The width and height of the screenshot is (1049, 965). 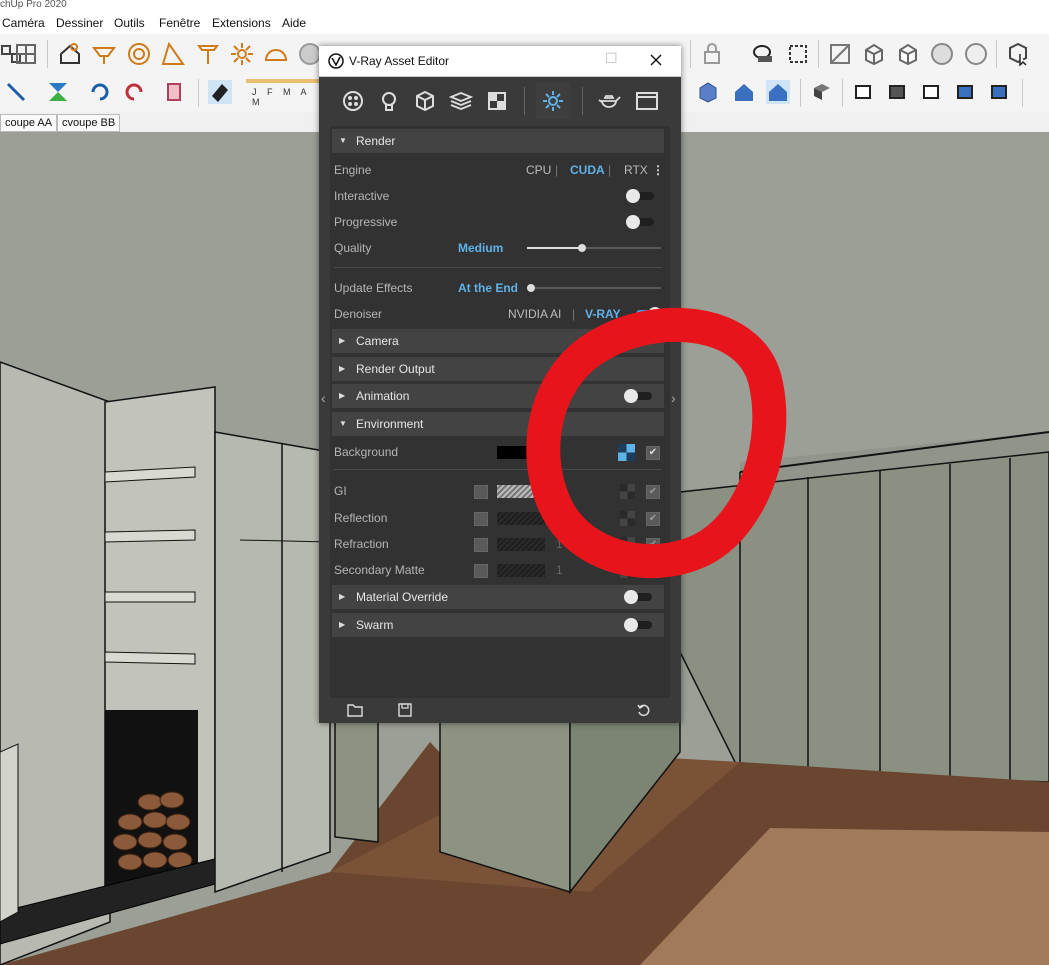 What do you see at coordinates (521, 570) in the screenshot?
I see `secondary-matte-texture-slot` at bounding box center [521, 570].